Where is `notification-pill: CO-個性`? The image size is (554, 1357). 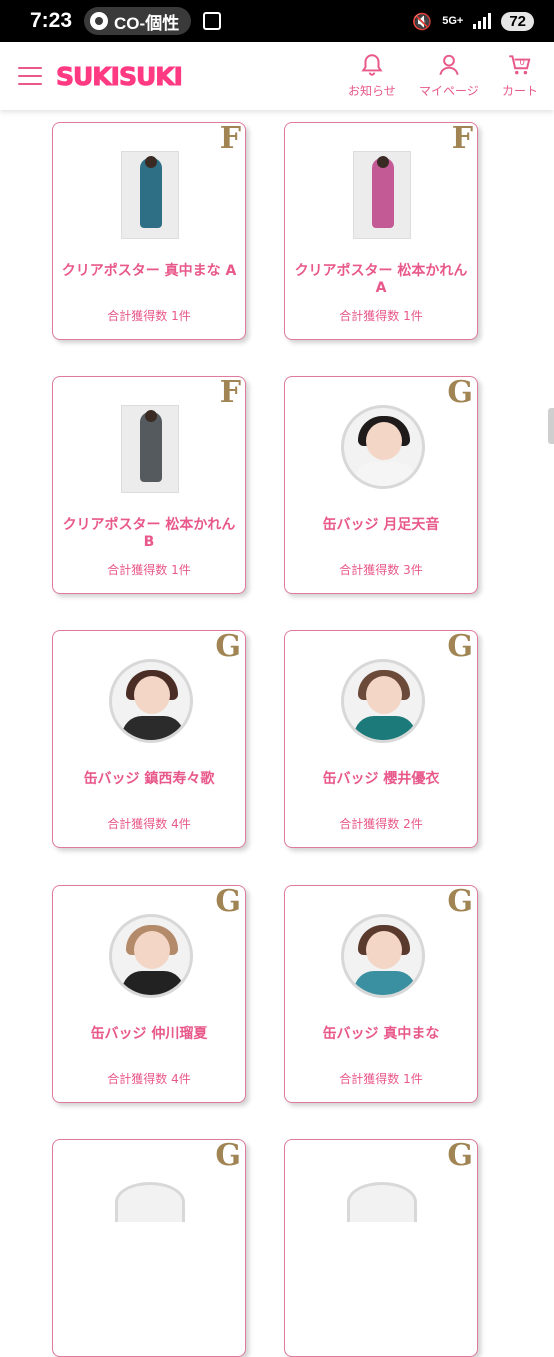
notification-pill: CO-個性 is located at coordinates (138, 21).